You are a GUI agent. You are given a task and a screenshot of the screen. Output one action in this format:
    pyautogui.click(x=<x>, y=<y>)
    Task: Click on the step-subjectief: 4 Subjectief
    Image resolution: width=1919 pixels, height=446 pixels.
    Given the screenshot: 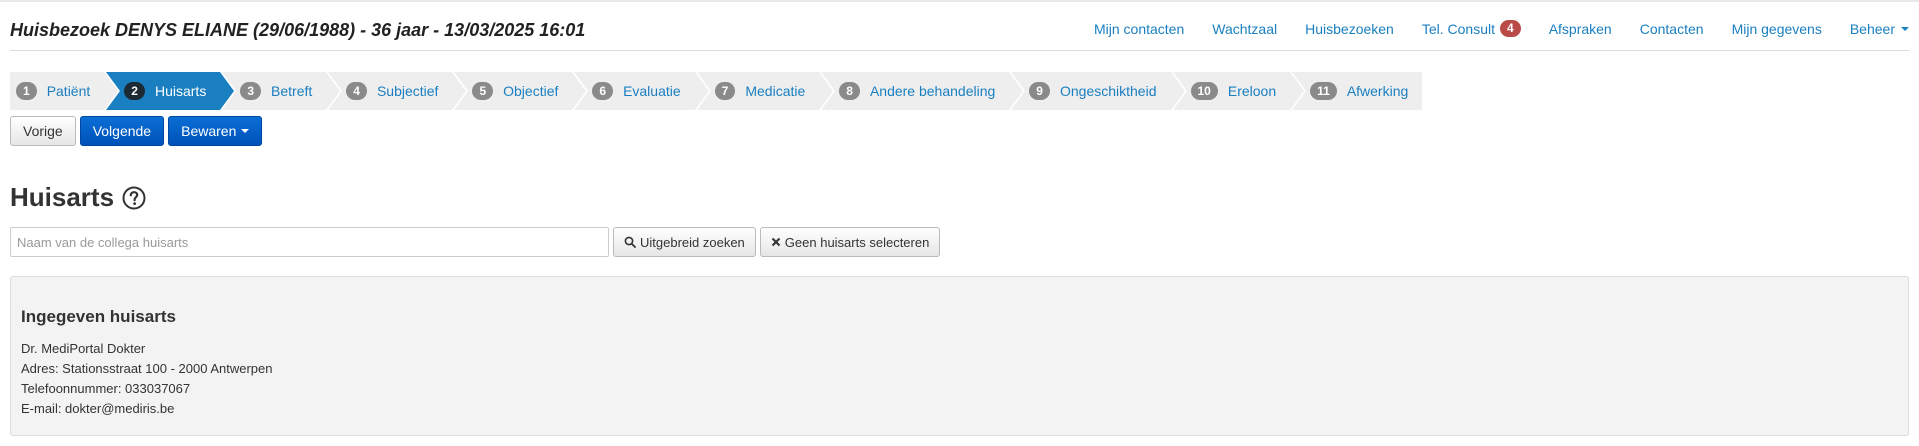 What is the action you would take?
    pyautogui.click(x=397, y=91)
    